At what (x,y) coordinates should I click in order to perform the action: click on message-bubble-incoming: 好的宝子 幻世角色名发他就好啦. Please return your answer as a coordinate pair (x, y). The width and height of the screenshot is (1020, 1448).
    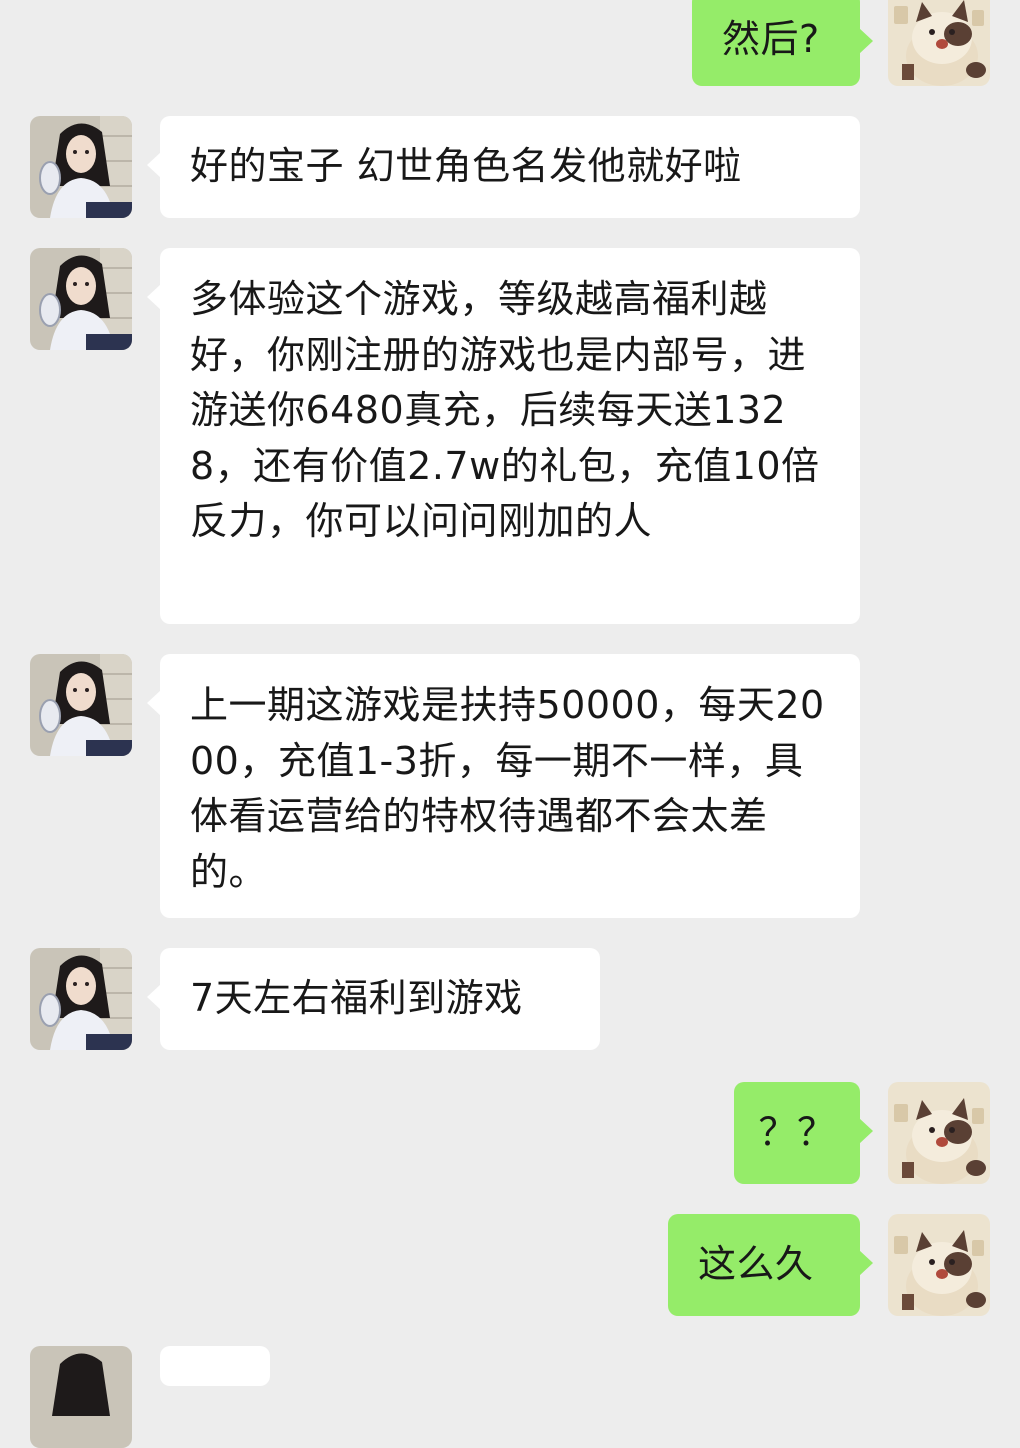
    Looking at the image, I should click on (503, 167).